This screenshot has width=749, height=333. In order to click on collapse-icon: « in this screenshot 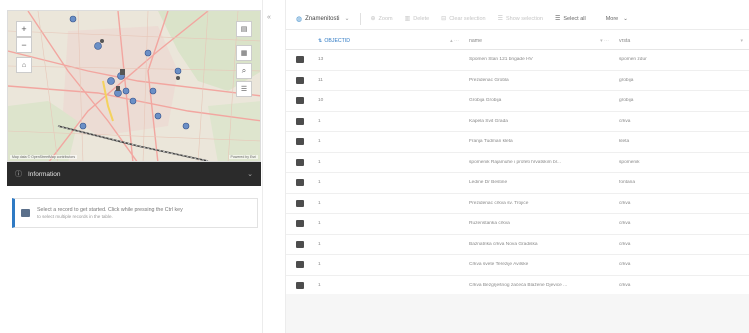, I will do `click(269, 17)`.